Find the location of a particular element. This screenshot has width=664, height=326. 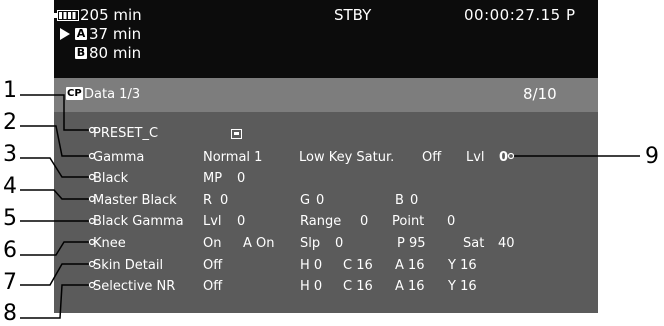

row-skin-detail-label: Skin Detail is located at coordinates (128, 265).